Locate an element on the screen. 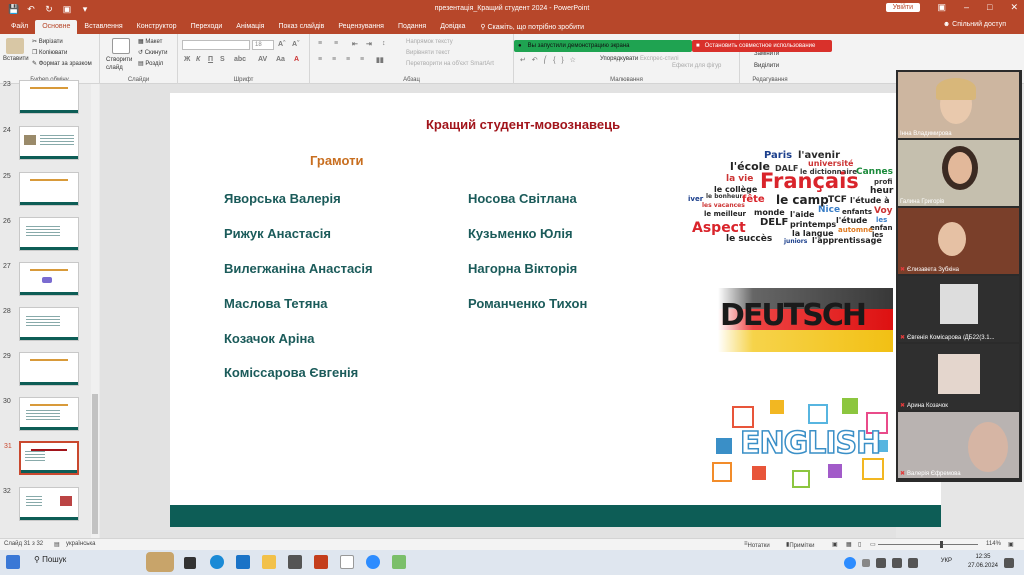  comments-button: ▮ Примітки is located at coordinates (800, 545).